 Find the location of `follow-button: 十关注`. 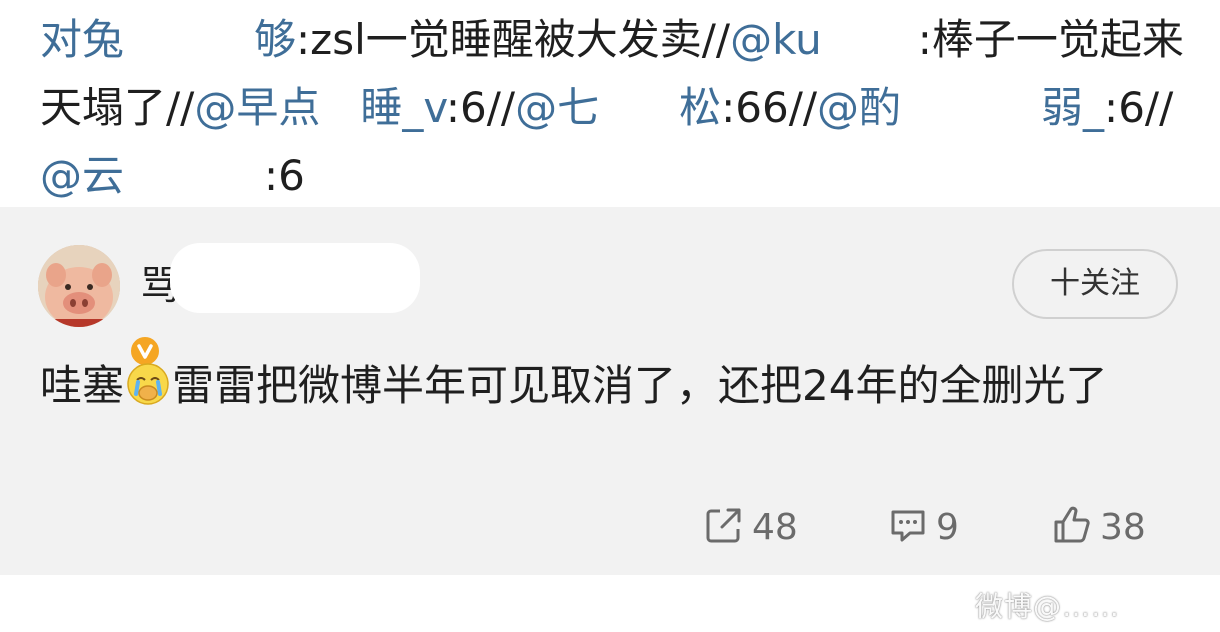

follow-button: 十关注 is located at coordinates (1095, 284).